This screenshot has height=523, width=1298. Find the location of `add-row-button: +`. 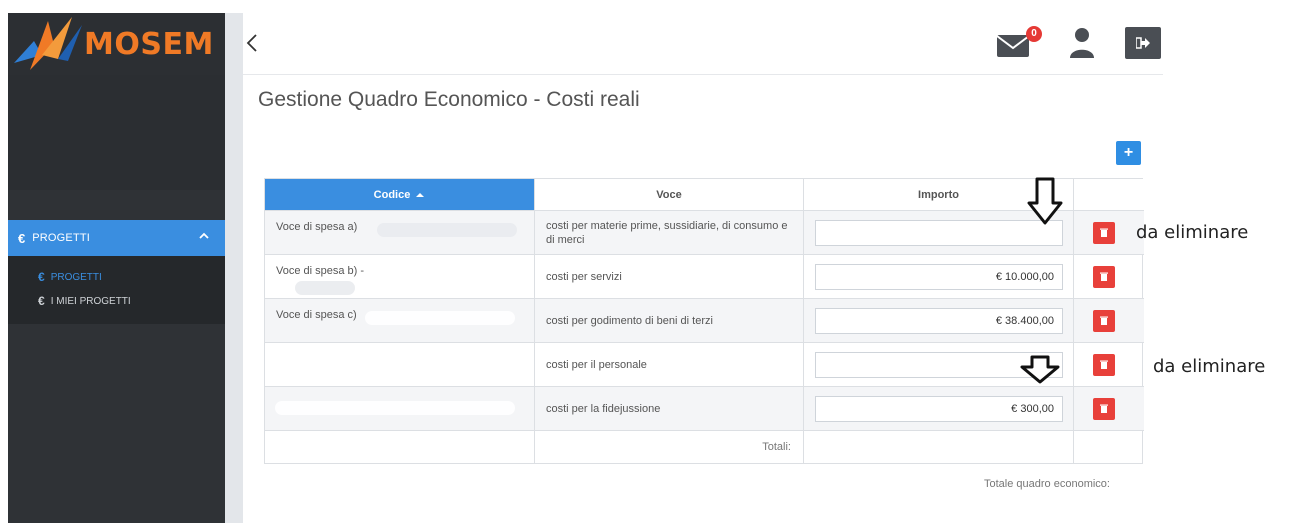

add-row-button: + is located at coordinates (1128, 153).